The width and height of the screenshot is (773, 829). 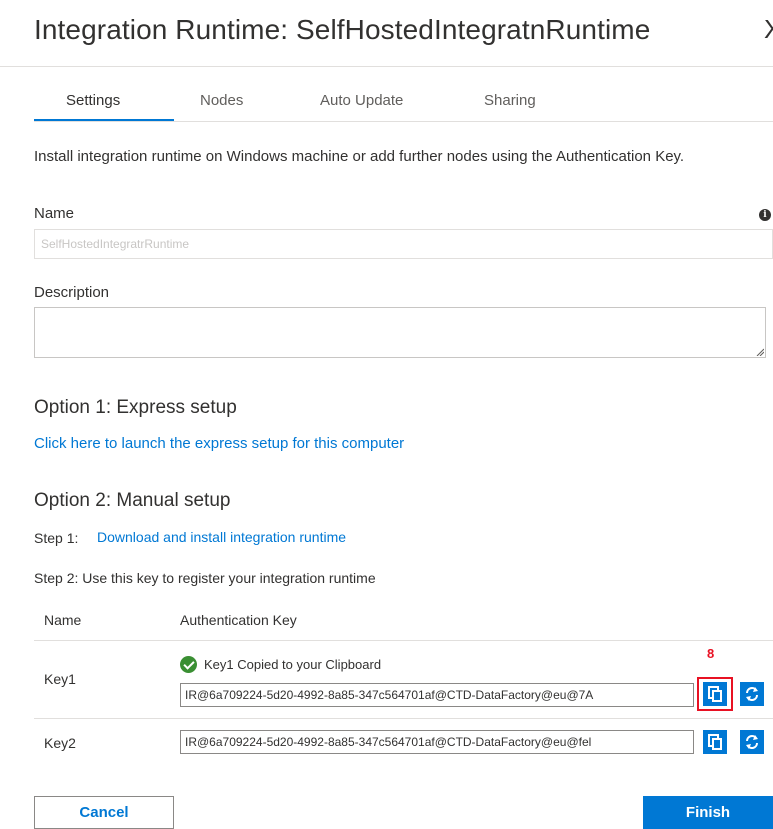 What do you see at coordinates (708, 812) in the screenshot?
I see `finish-button: Finish` at bounding box center [708, 812].